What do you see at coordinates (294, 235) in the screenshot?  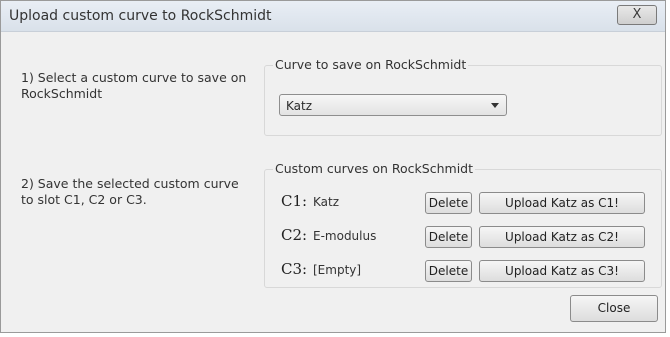 I see `slot-label-c2: C2:` at bounding box center [294, 235].